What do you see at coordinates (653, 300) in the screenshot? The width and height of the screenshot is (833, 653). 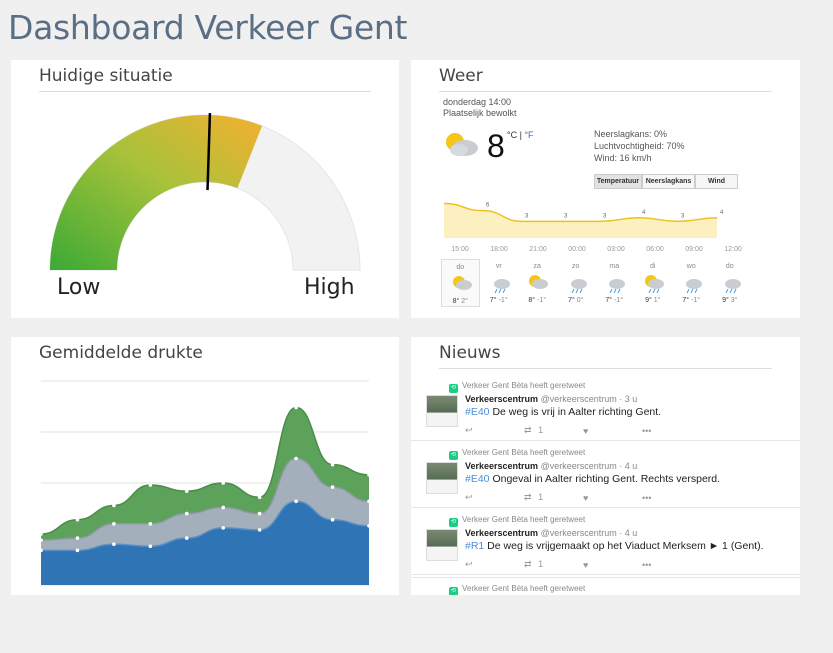 I see `day-temps: 9° 1°` at bounding box center [653, 300].